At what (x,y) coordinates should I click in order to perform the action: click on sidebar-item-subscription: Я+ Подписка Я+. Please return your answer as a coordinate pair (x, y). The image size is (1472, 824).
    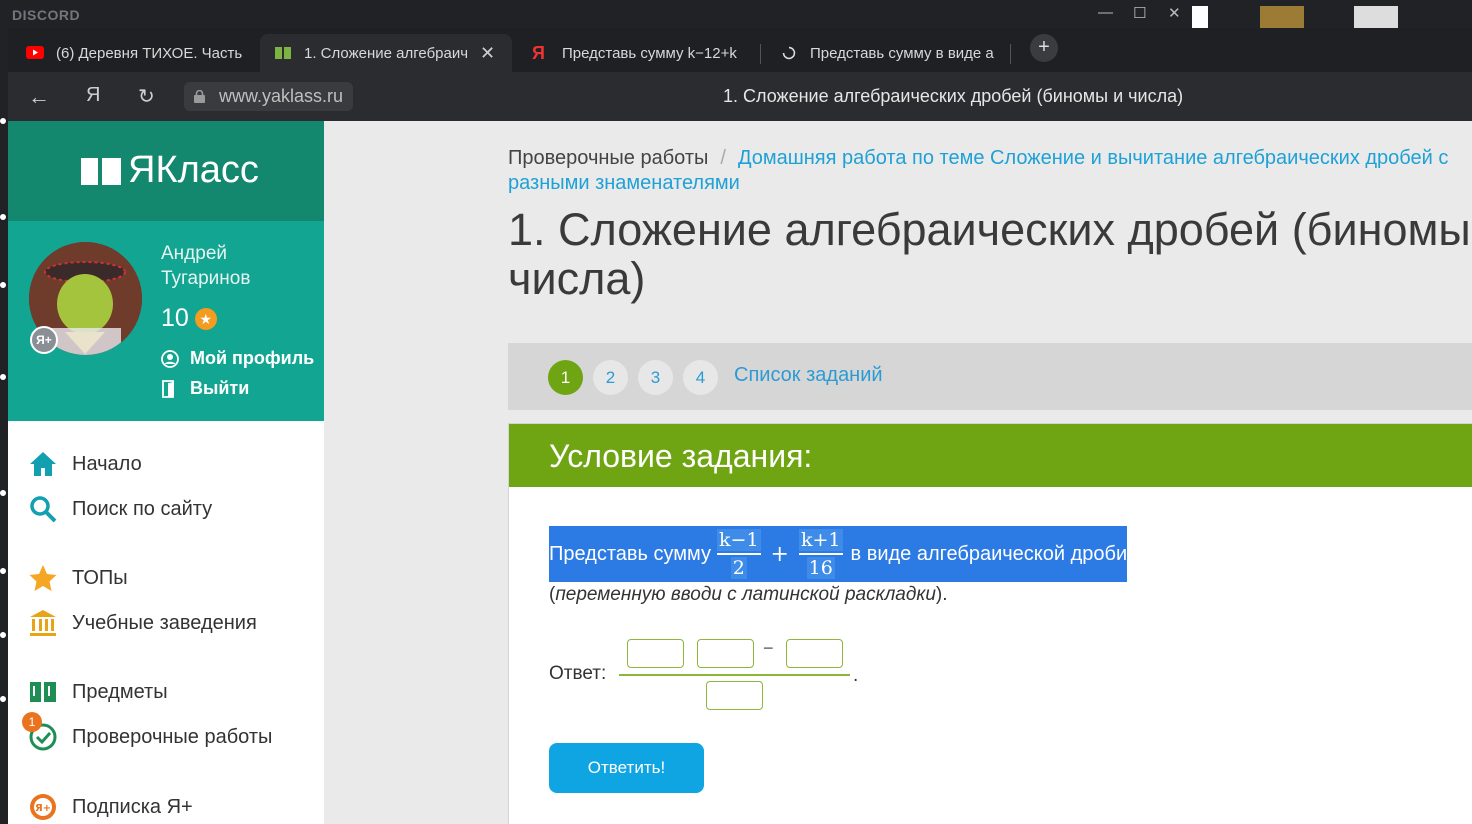
    Looking at the image, I should click on (110, 807).